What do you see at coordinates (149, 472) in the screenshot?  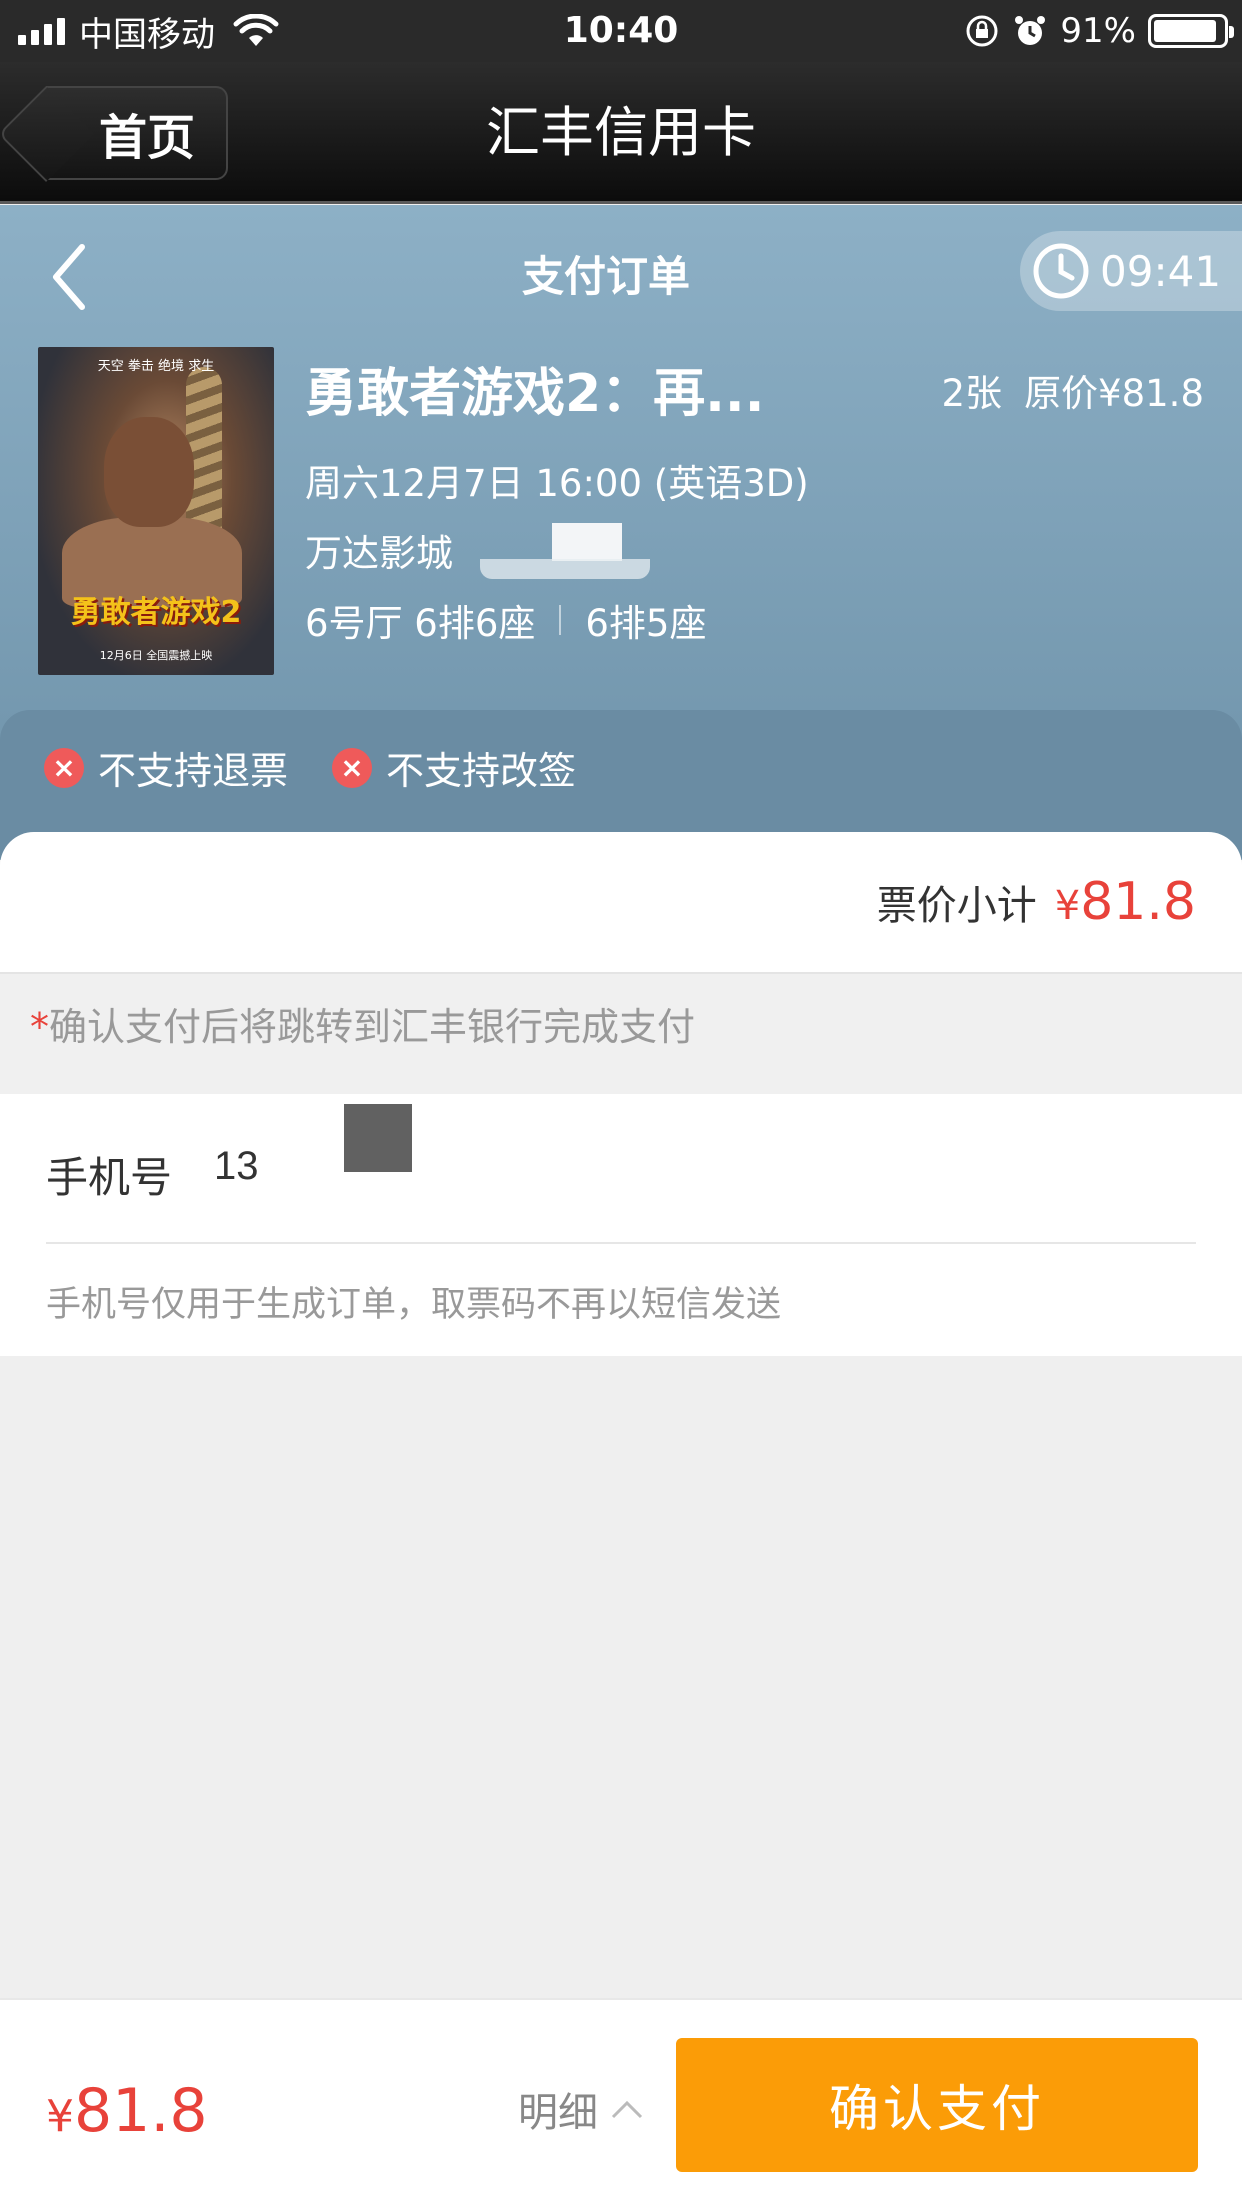 I see `poster-figure-head` at bounding box center [149, 472].